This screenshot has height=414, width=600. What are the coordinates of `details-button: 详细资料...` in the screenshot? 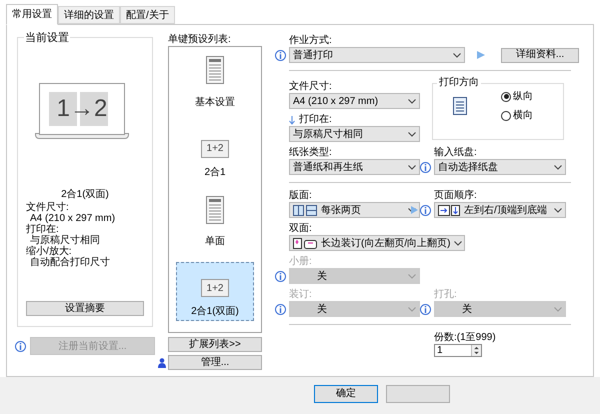 It's located at (540, 55).